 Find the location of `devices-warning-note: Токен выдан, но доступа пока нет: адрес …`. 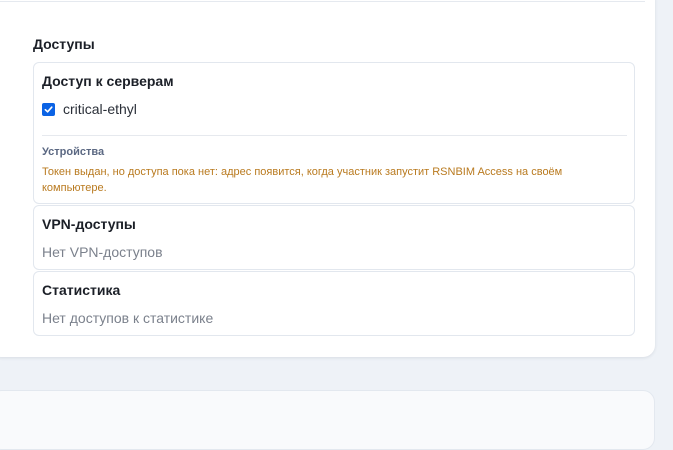

devices-warning-note: Токен выдан, но доступа пока нет: адрес … is located at coordinates (302, 180).